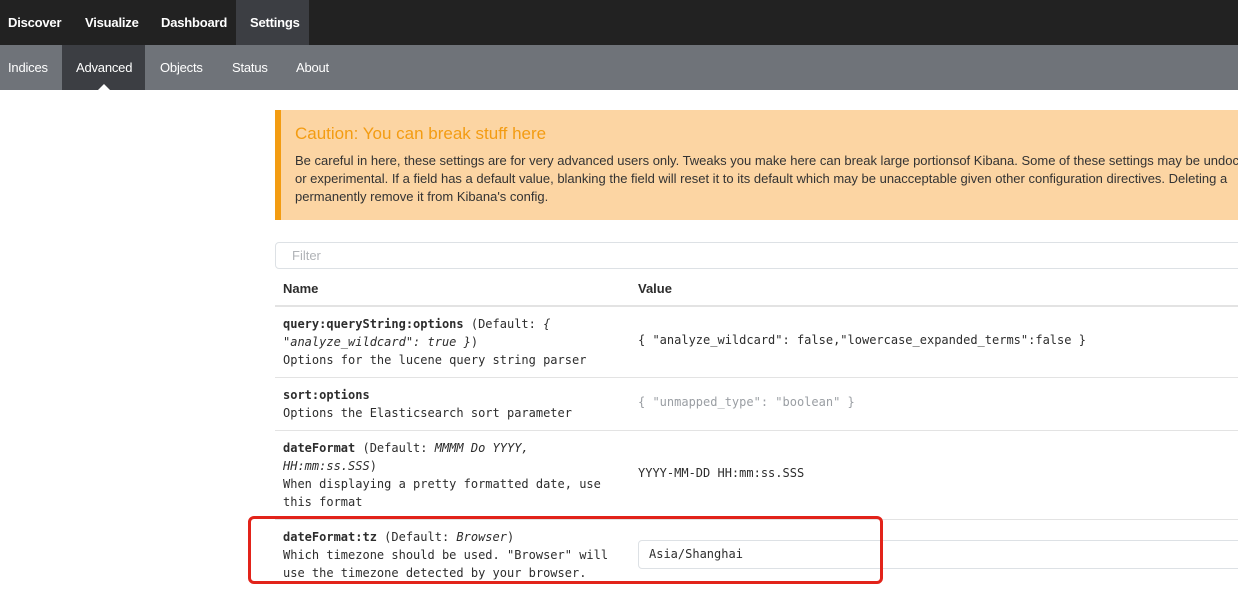  What do you see at coordinates (421, 133) in the screenshot?
I see `caution-title: Caution: You can break stuff here` at bounding box center [421, 133].